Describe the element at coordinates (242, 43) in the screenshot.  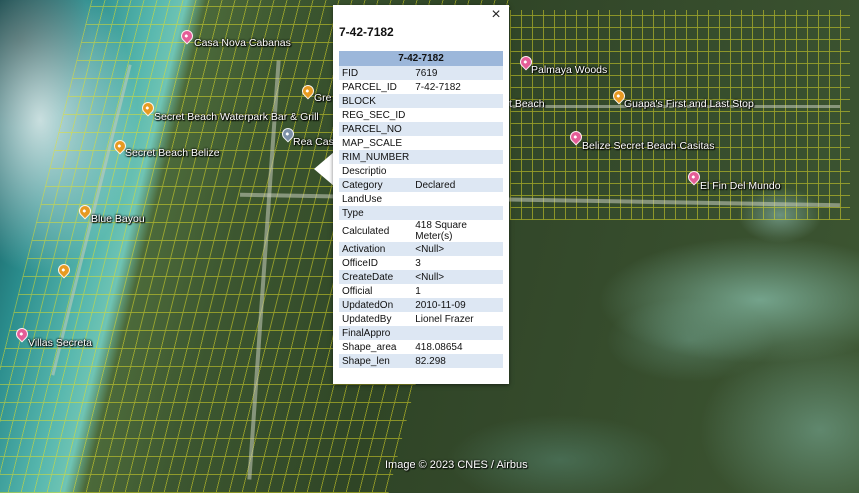
I see `placemark-label: Casa Nova Cabanas` at that location.